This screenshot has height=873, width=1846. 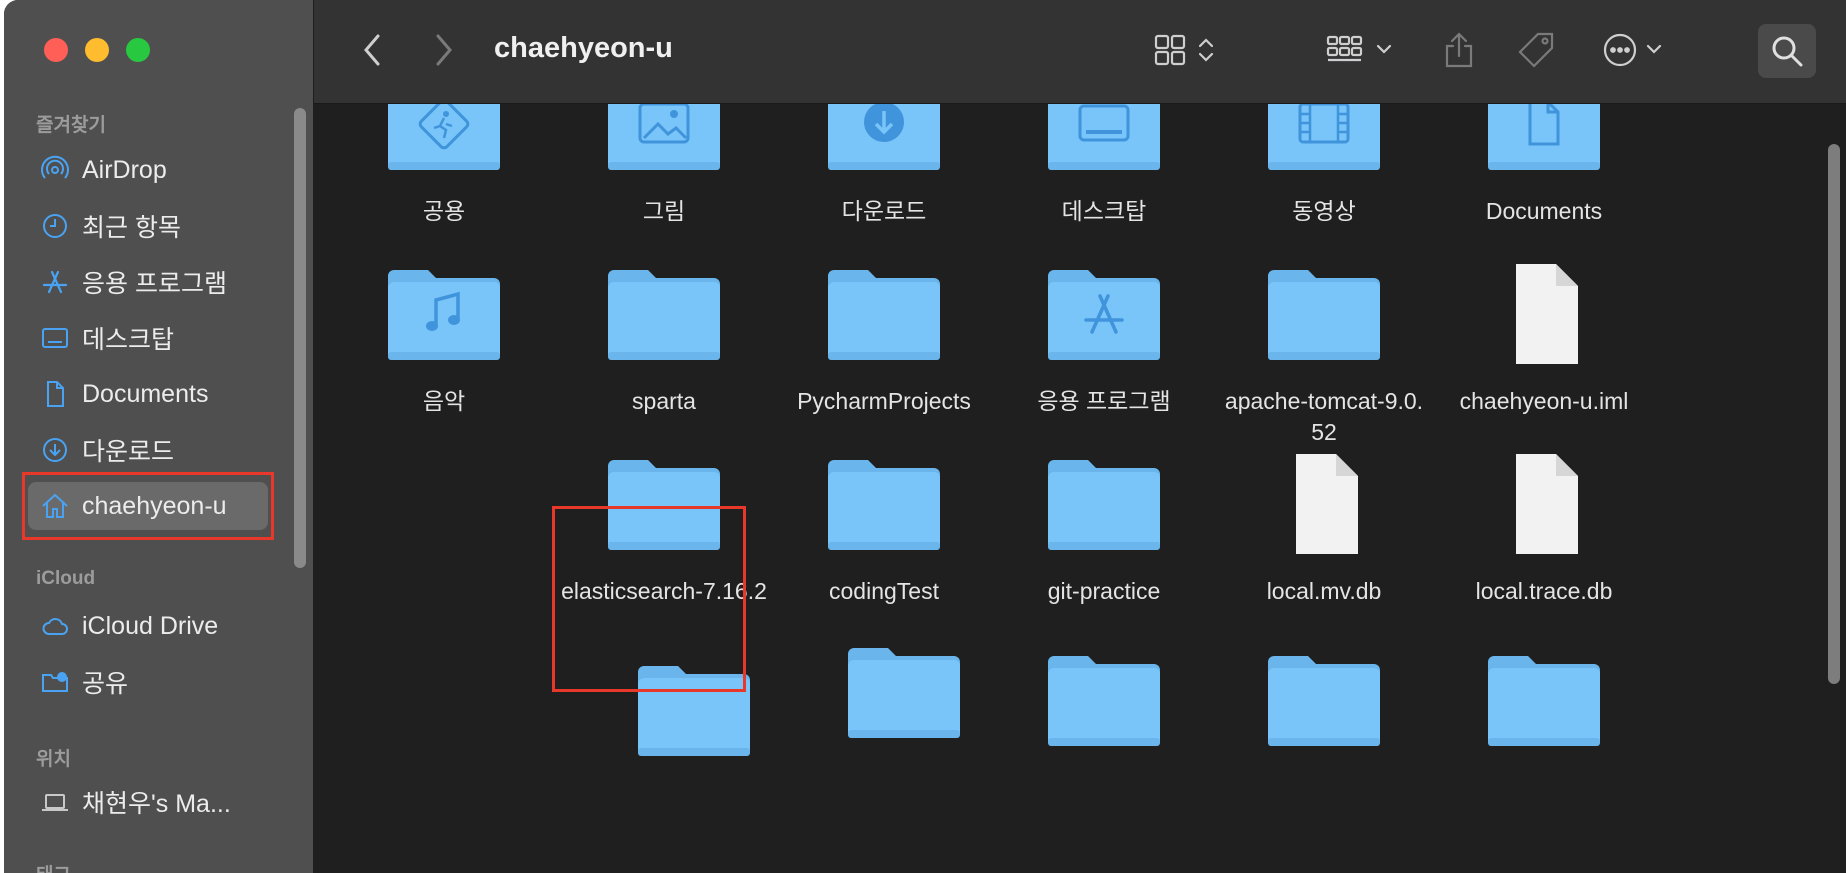 I want to click on more-actions-button, so click(x=1635, y=50).